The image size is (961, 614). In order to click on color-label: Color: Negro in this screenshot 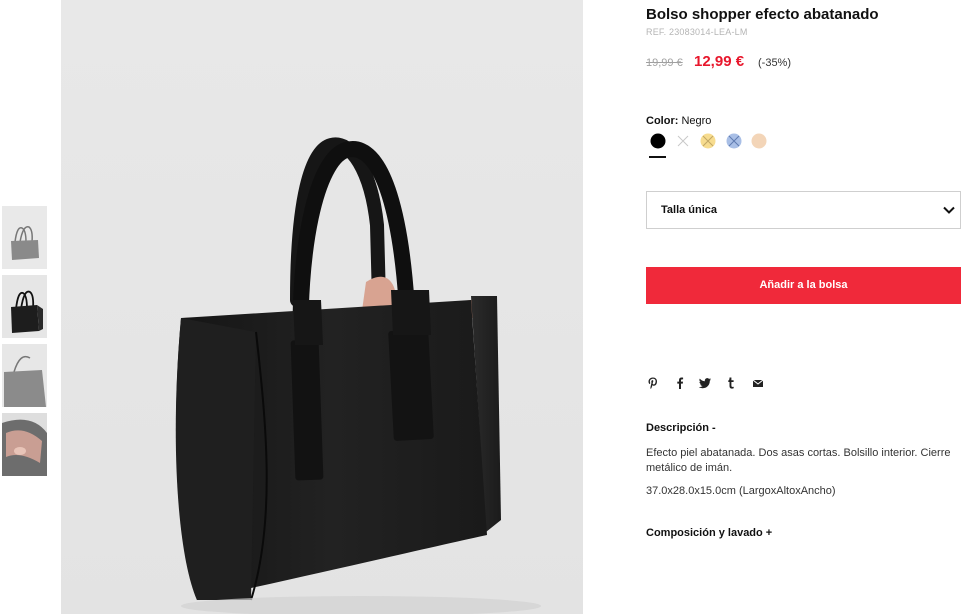, I will do `click(678, 121)`.